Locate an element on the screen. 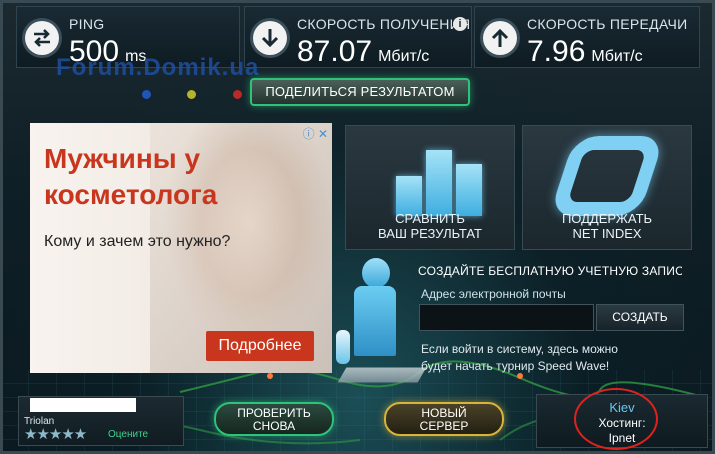 The width and height of the screenshot is (715, 454). compare-tile-line2: ВАШ РЕЗУЛЬТАТ is located at coordinates (430, 233).